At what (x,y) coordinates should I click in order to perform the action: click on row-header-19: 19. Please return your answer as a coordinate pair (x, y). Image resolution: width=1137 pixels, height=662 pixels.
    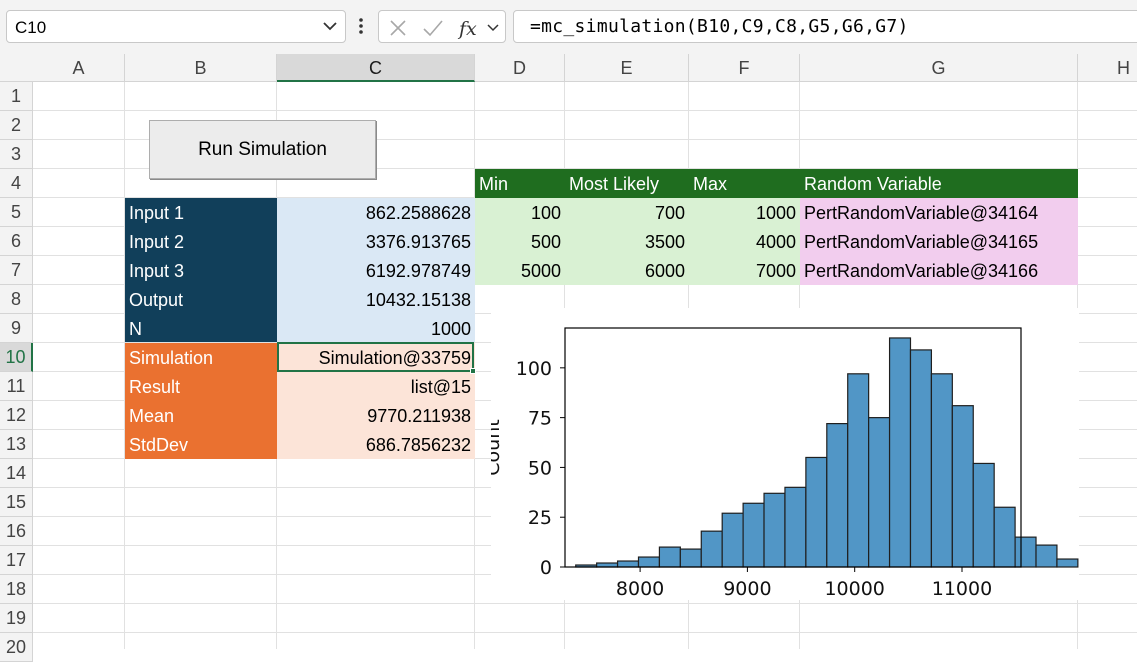
    Looking at the image, I should click on (16, 618).